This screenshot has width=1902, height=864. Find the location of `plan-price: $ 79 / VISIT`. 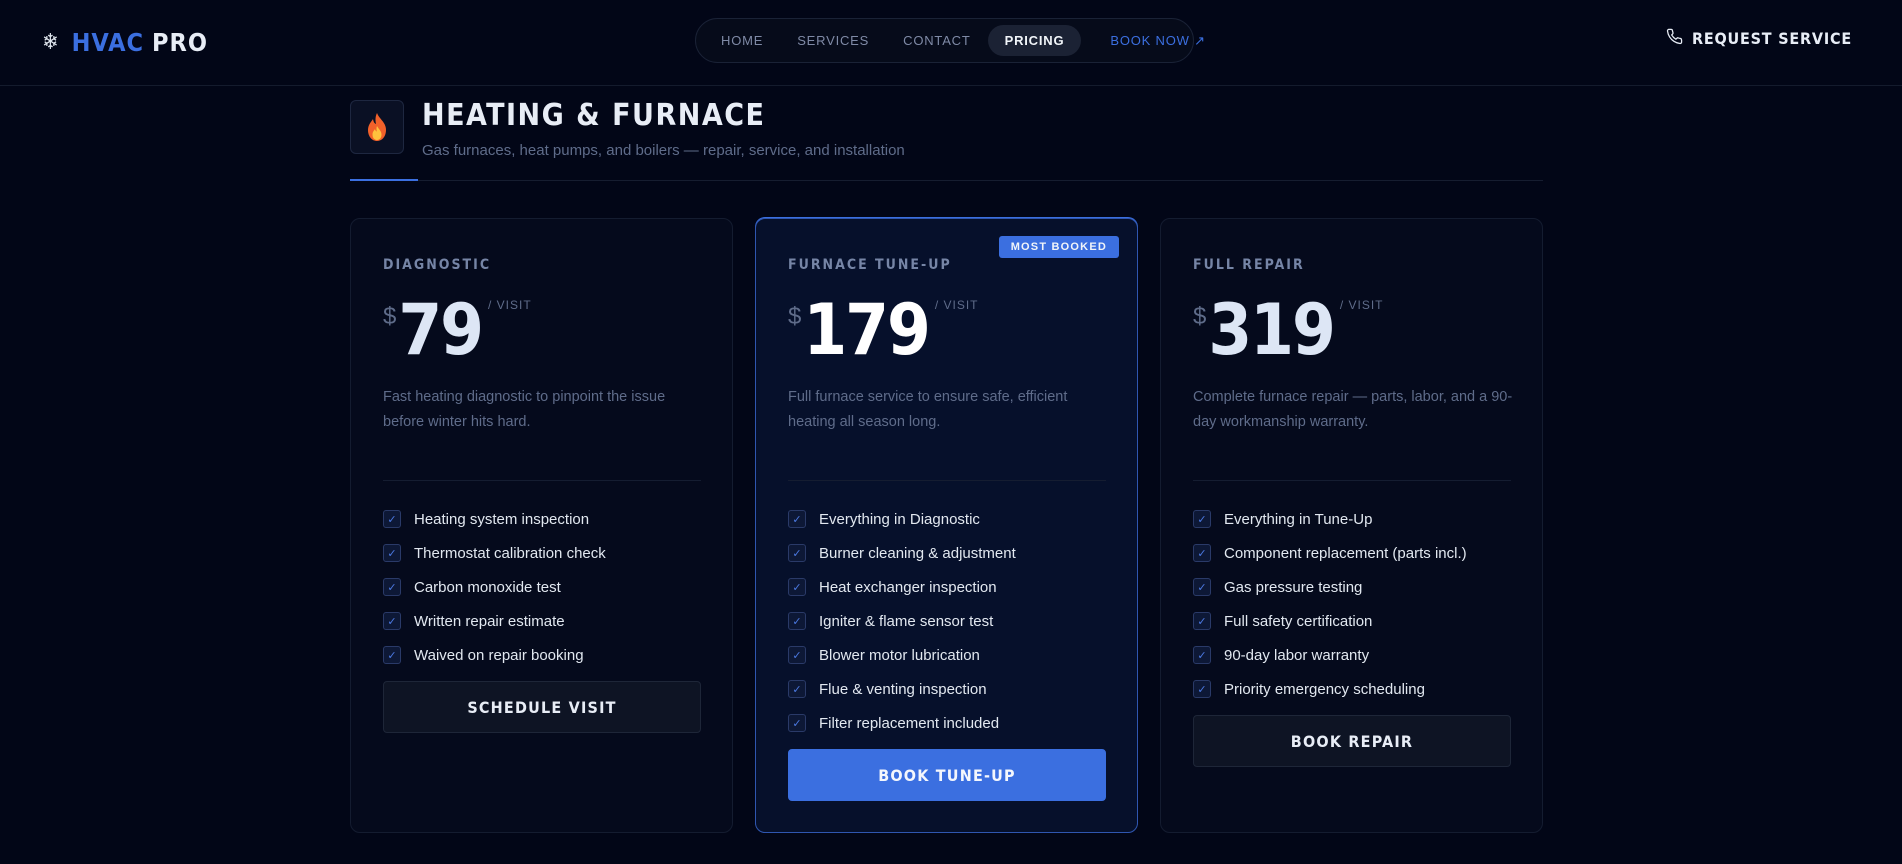

plan-price: $ 79 / VISIT is located at coordinates (457, 330).